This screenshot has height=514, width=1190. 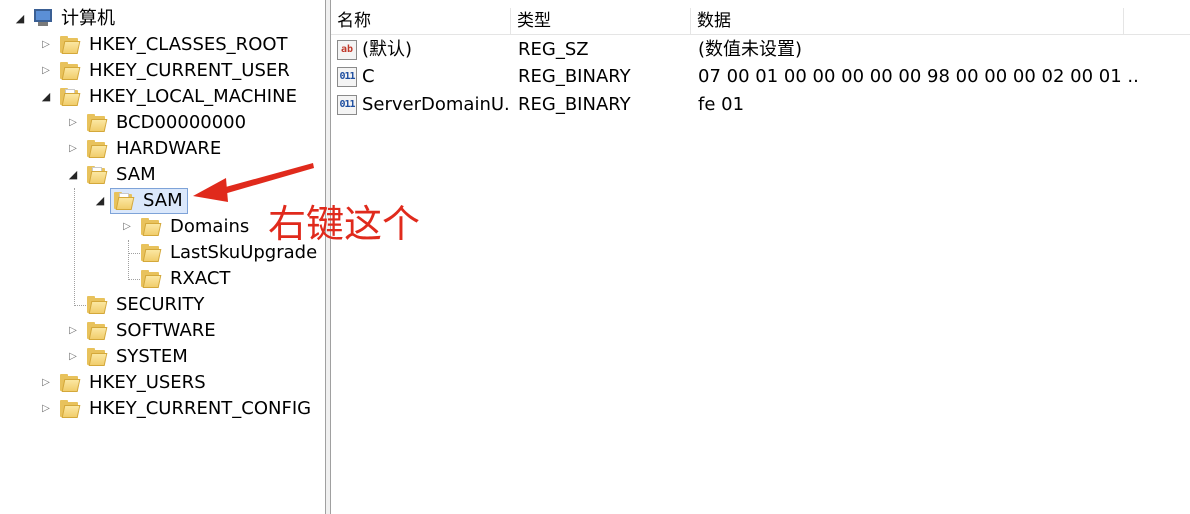 What do you see at coordinates (553, 49) in the screenshot?
I see `value-type: REG_SZ` at bounding box center [553, 49].